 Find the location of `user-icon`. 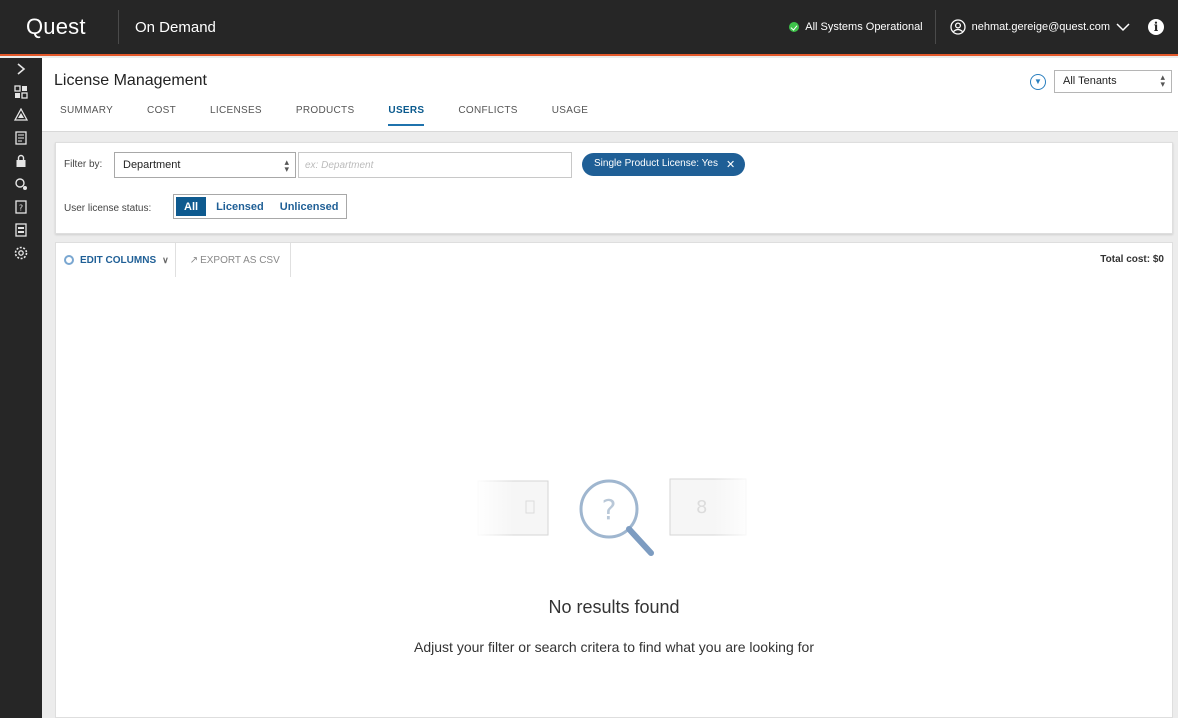

user-icon is located at coordinates (957, 27).